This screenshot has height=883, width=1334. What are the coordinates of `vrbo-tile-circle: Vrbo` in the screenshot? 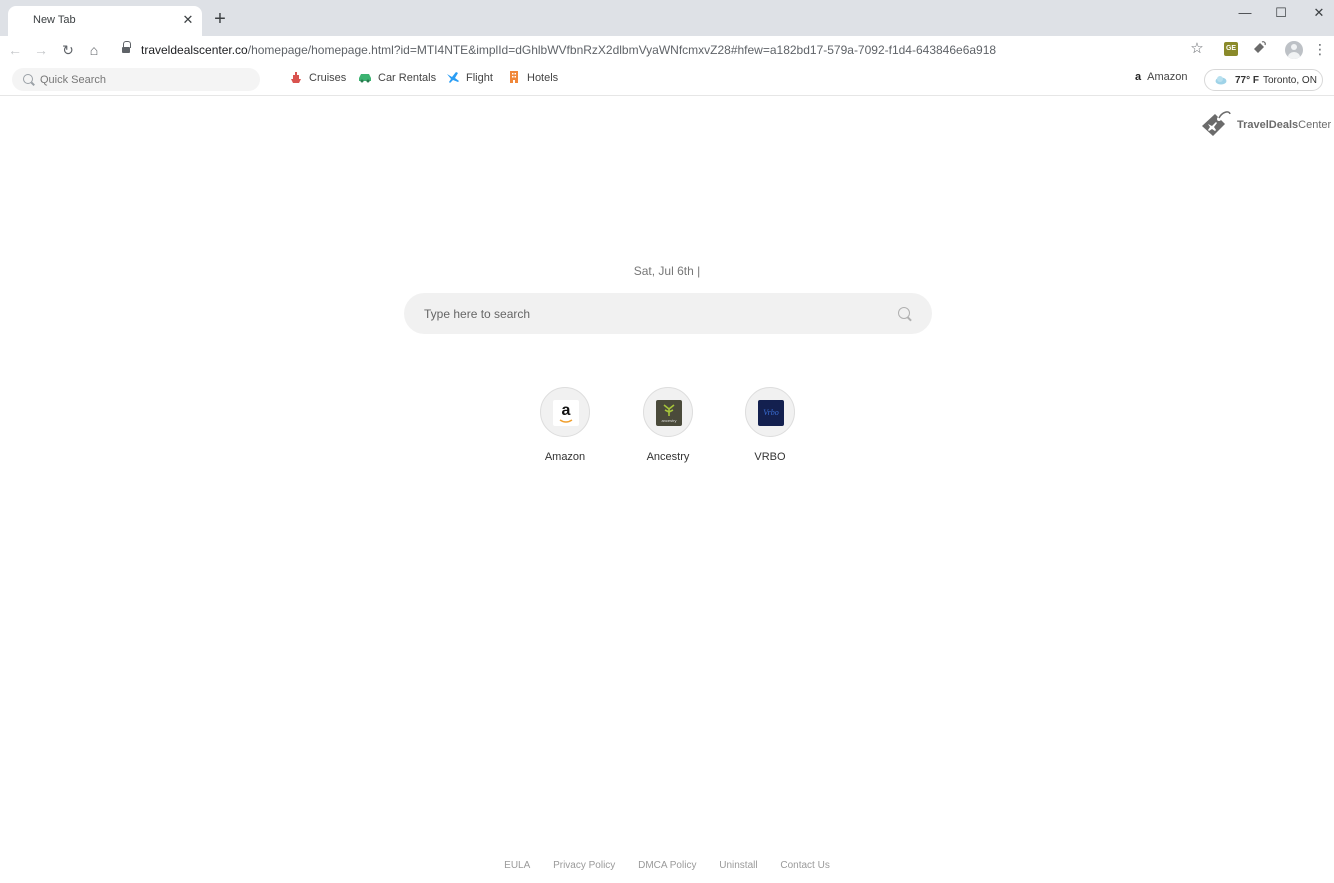 It's located at (770, 412).